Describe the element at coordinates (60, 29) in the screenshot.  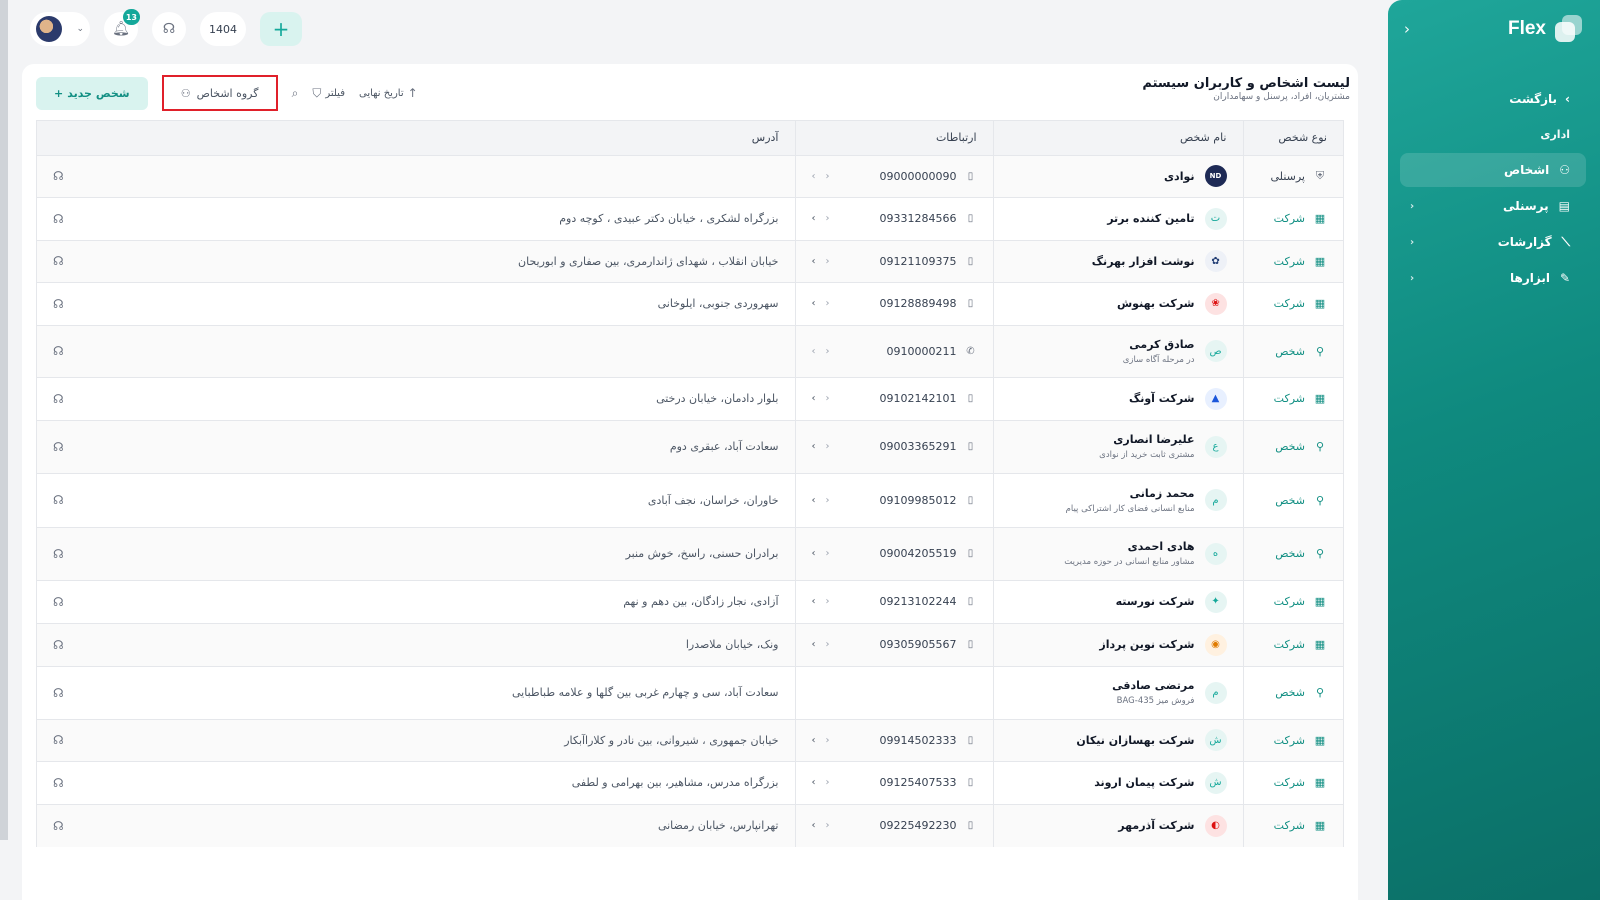
I see `profile-menu: ⌄` at that location.